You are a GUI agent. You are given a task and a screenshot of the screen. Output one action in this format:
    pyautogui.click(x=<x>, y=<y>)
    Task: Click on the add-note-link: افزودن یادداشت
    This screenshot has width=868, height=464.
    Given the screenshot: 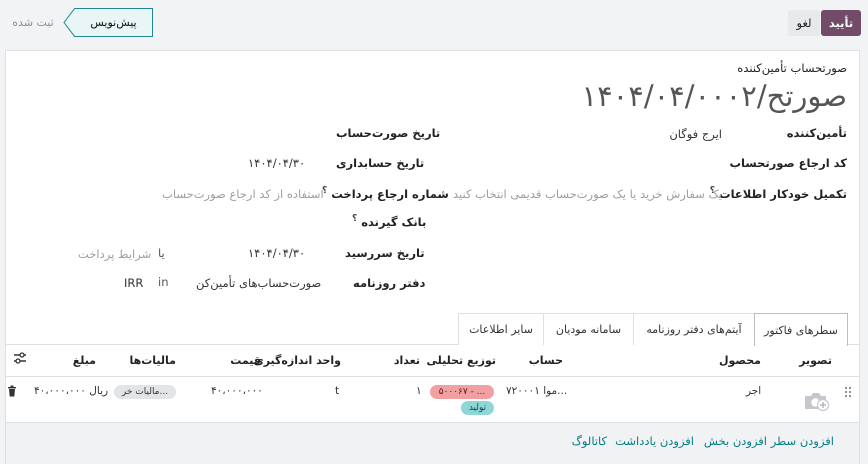 What is the action you would take?
    pyautogui.click(x=654, y=441)
    